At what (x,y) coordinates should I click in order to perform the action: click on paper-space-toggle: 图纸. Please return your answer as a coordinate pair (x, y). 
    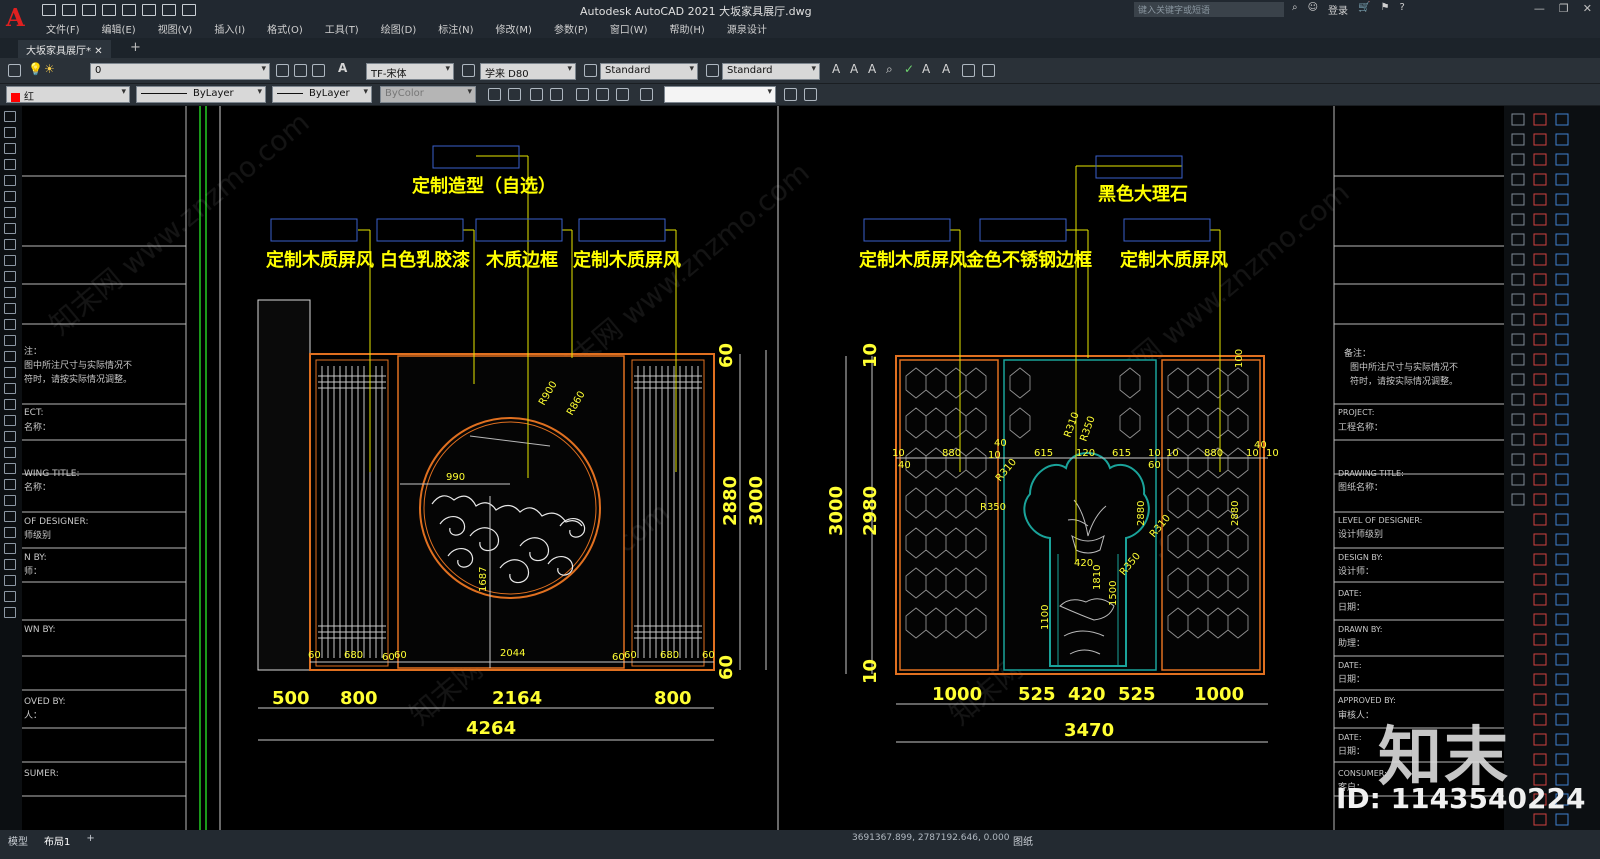
    Looking at the image, I should click on (1023, 840).